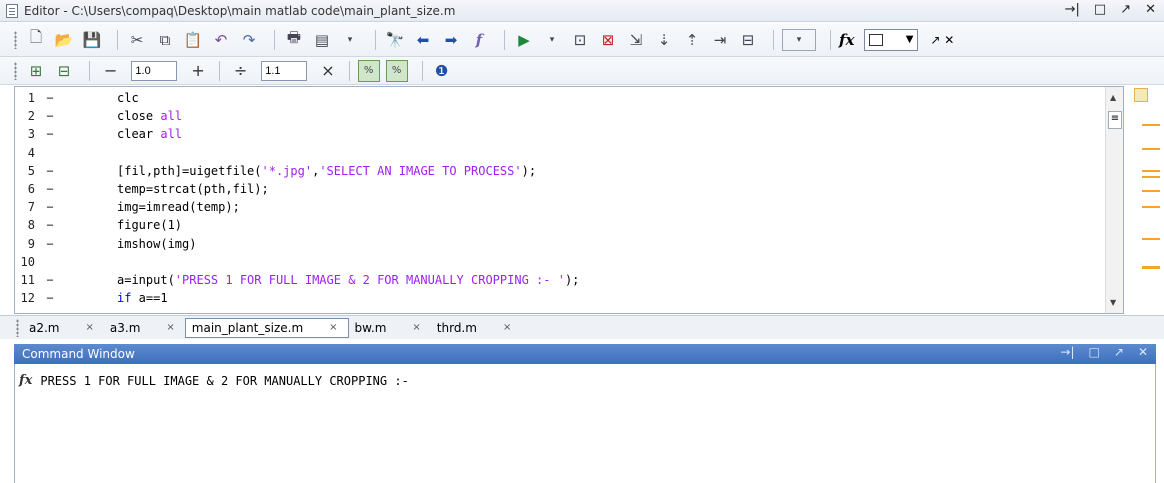 The width and height of the screenshot is (1164, 483). I want to click on open-folder-icon: 📂, so click(64, 40).